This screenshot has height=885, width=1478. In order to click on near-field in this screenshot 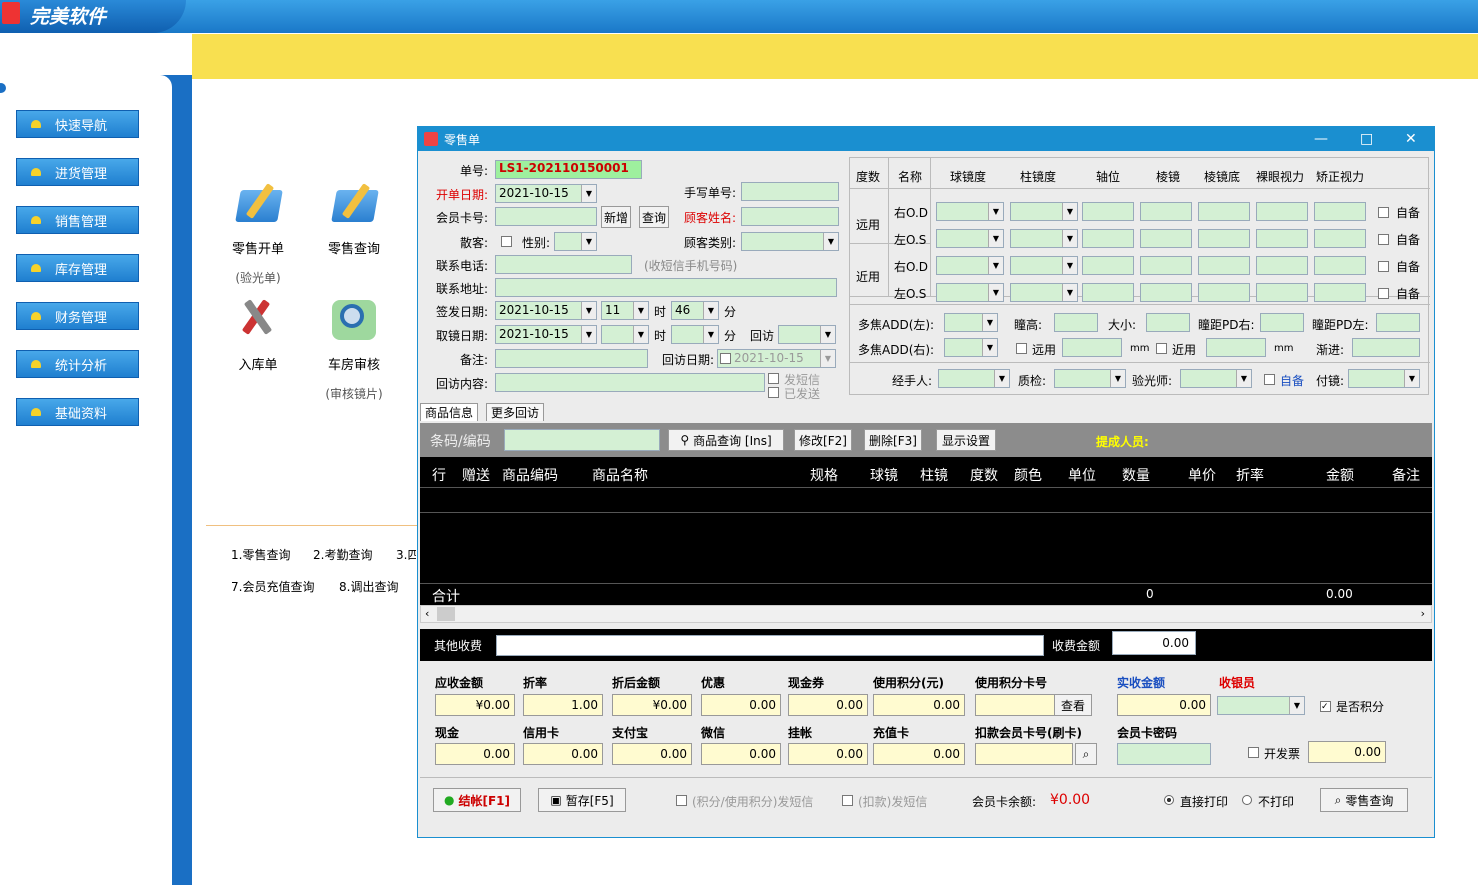, I will do `click(1236, 347)`.